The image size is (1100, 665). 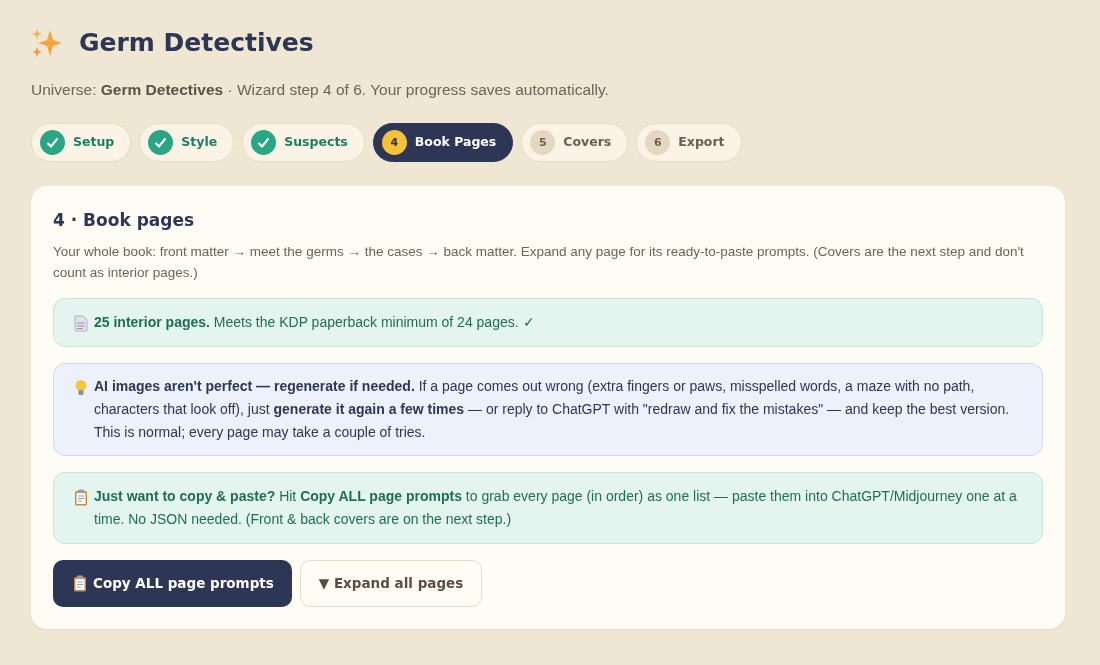 What do you see at coordinates (81, 323) in the screenshot?
I see `document-icon` at bounding box center [81, 323].